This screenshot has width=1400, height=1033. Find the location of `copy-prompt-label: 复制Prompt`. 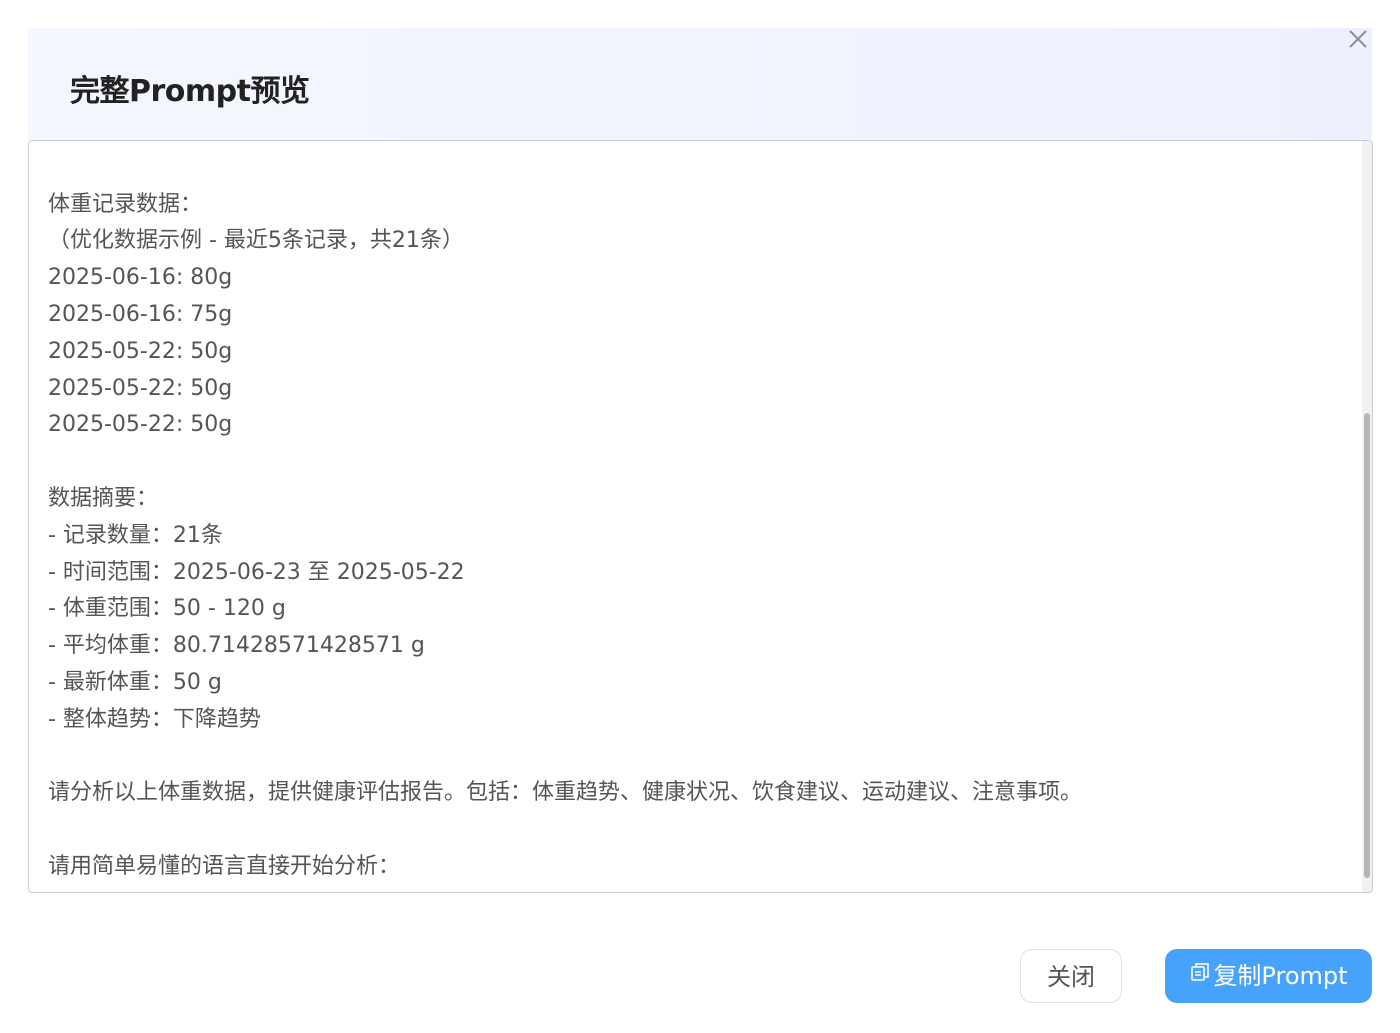

copy-prompt-label: 复制Prompt is located at coordinates (1280, 976).